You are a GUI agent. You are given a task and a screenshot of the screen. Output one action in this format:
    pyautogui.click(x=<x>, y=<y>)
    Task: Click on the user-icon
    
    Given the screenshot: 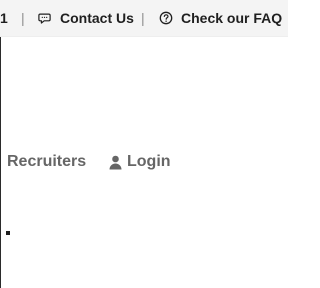 What is the action you would take?
    pyautogui.click(x=115, y=162)
    